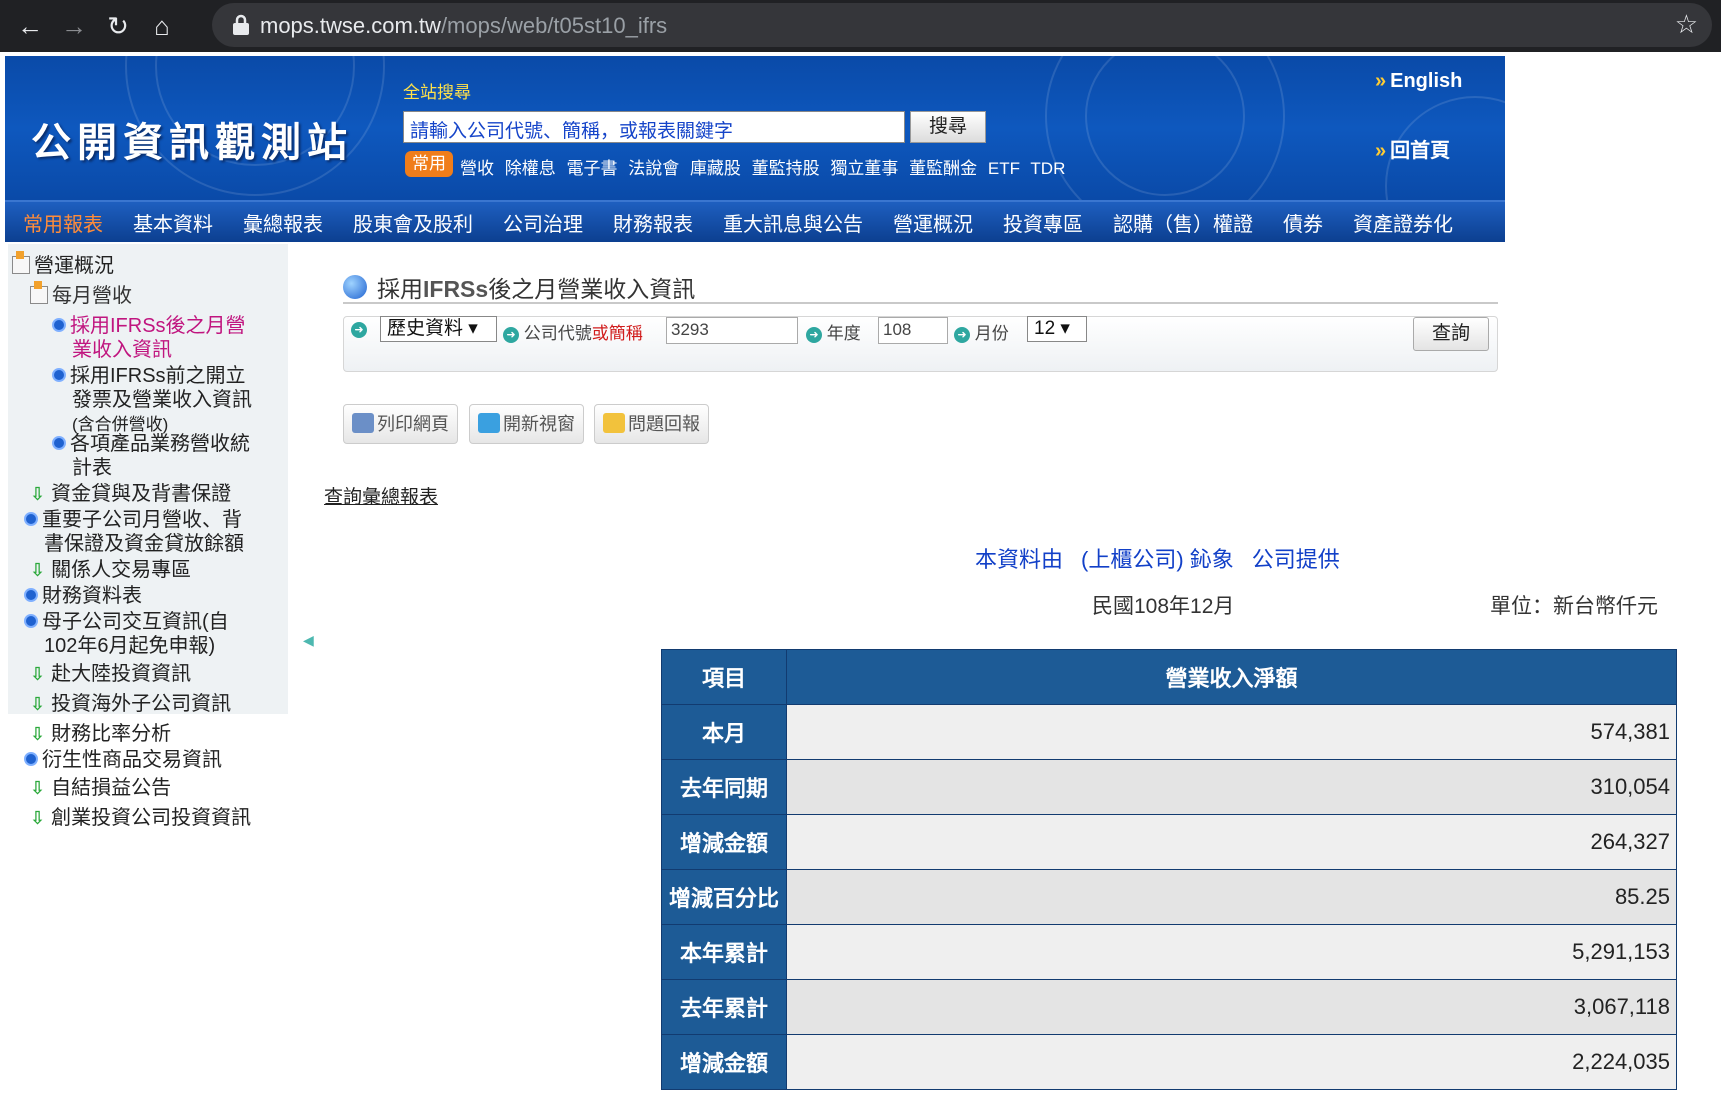 The height and width of the screenshot is (1094, 1721). What do you see at coordinates (1231, 1007) in the screenshot?
I see `row-value: 3,067,118` at bounding box center [1231, 1007].